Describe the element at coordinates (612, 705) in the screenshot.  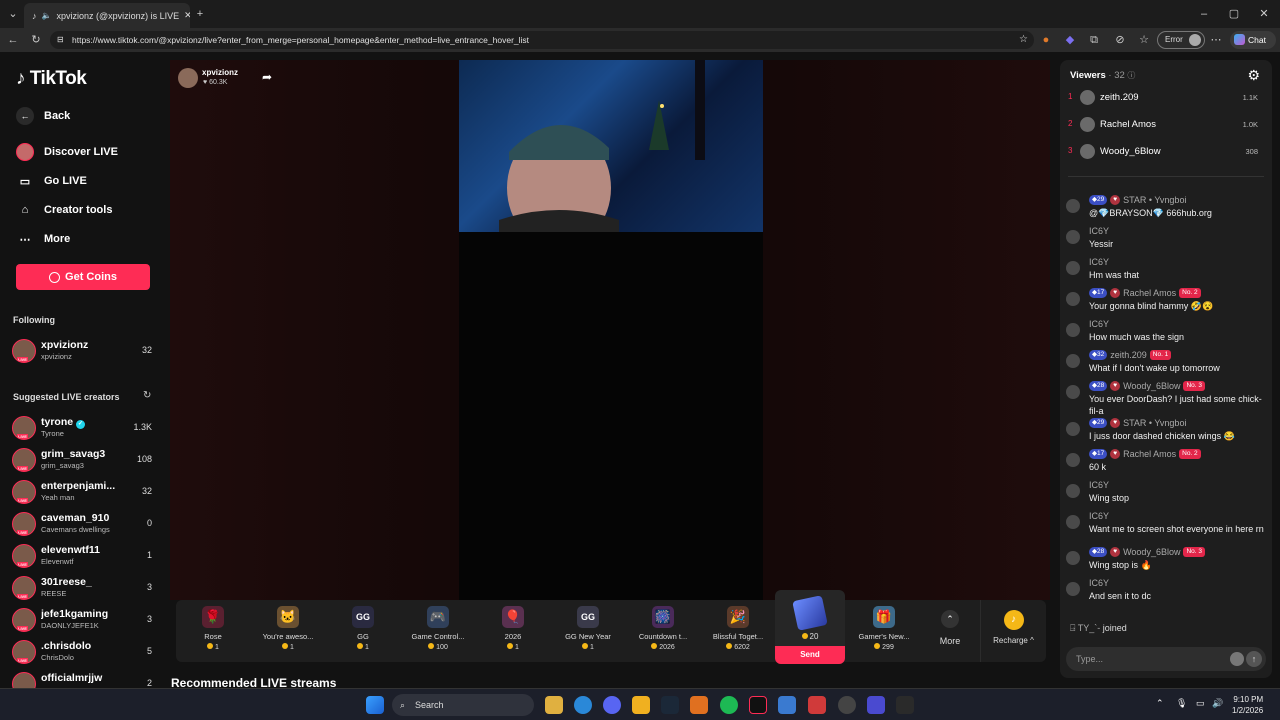
I see `discord-icon` at that location.